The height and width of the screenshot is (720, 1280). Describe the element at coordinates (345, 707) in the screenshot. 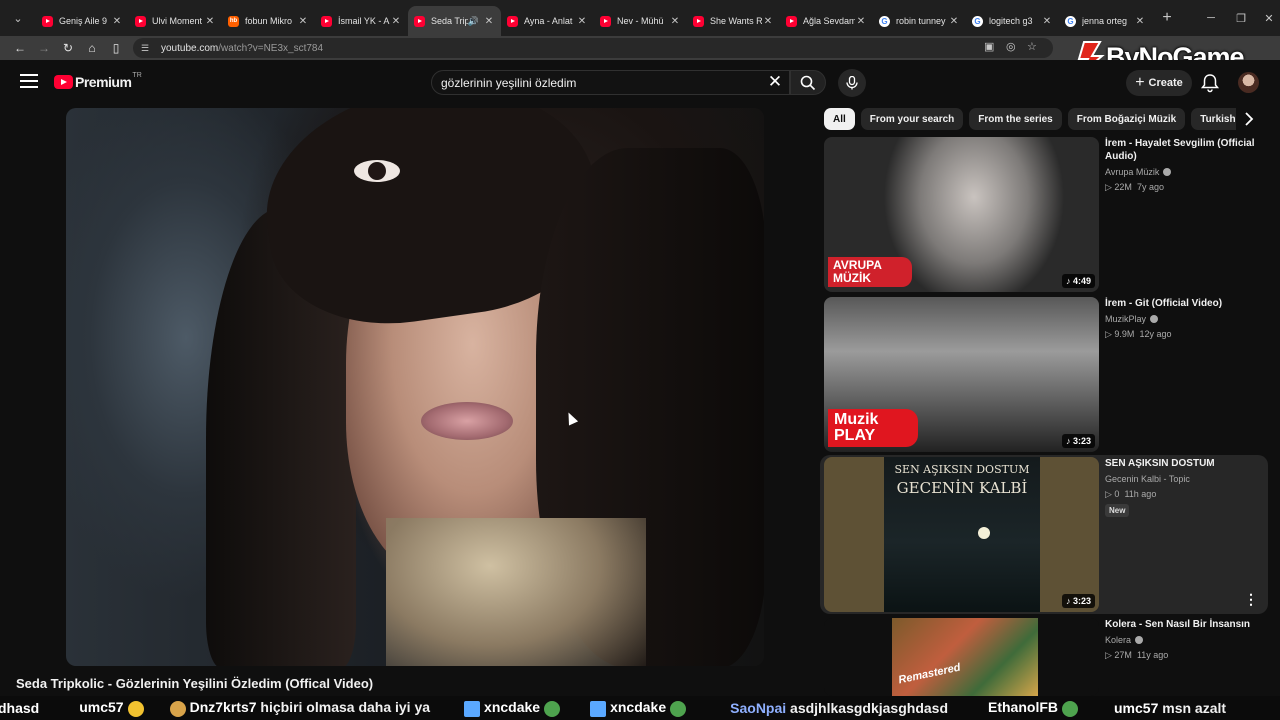

I see `ticker-message: hiçbiri olmasa daha iyi ya` at that location.